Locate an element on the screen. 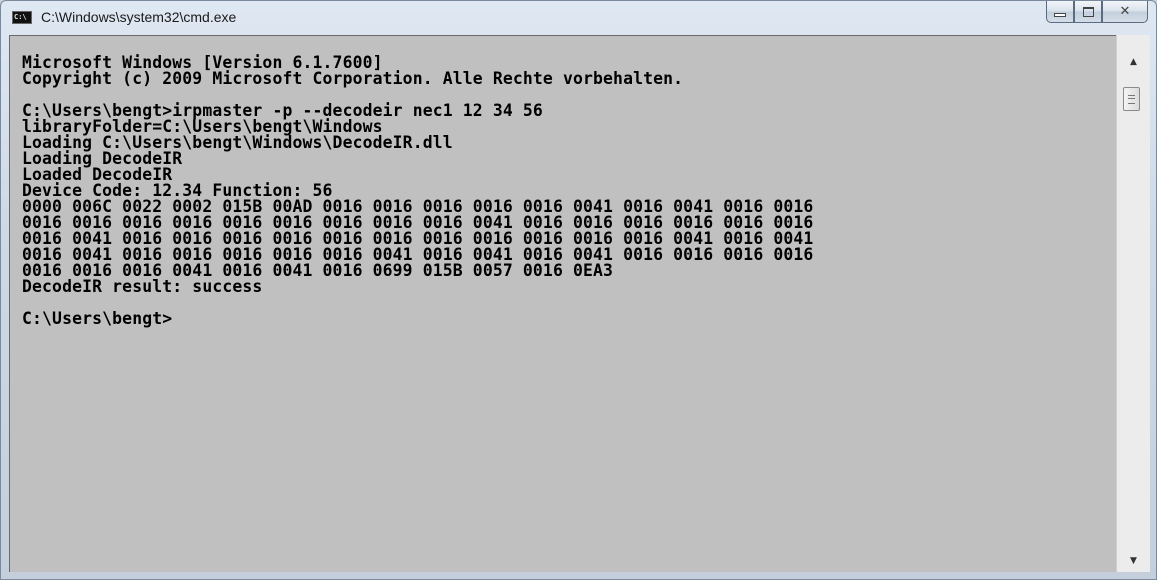 Image resolution: width=1157 pixels, height=580 pixels. title-bar: C:\ C:\Windows\system32\cmd.exe ✕ is located at coordinates (578, 18).